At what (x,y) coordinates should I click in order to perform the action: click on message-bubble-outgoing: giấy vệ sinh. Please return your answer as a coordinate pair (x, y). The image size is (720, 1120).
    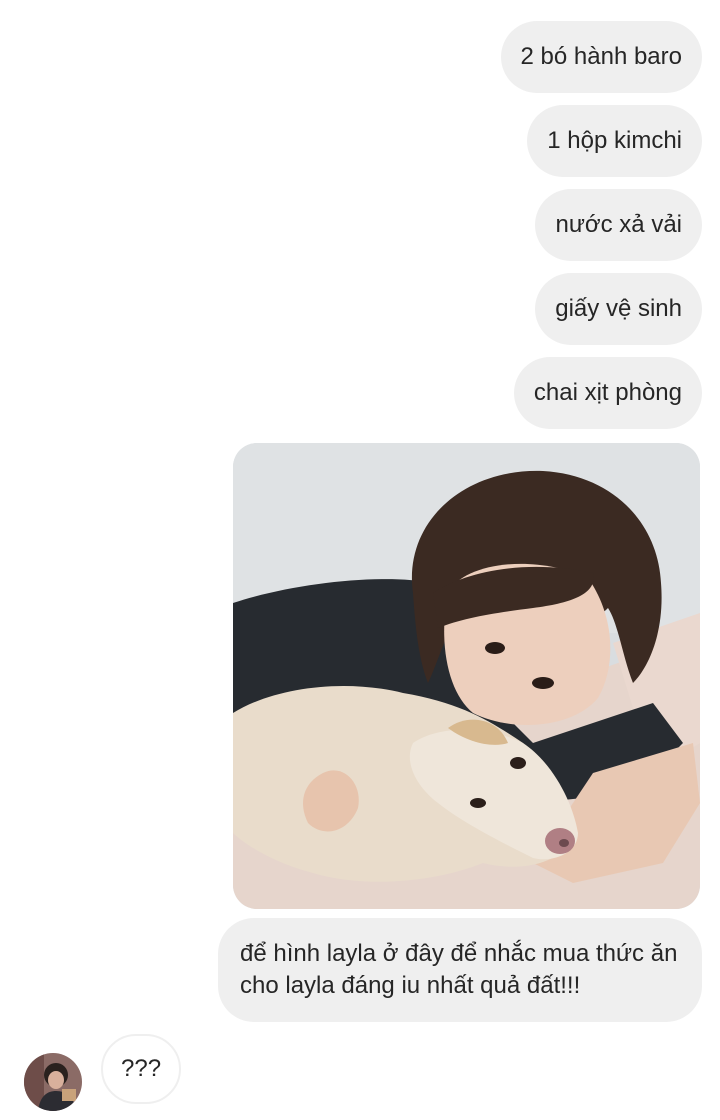
    Looking at the image, I should click on (618, 309).